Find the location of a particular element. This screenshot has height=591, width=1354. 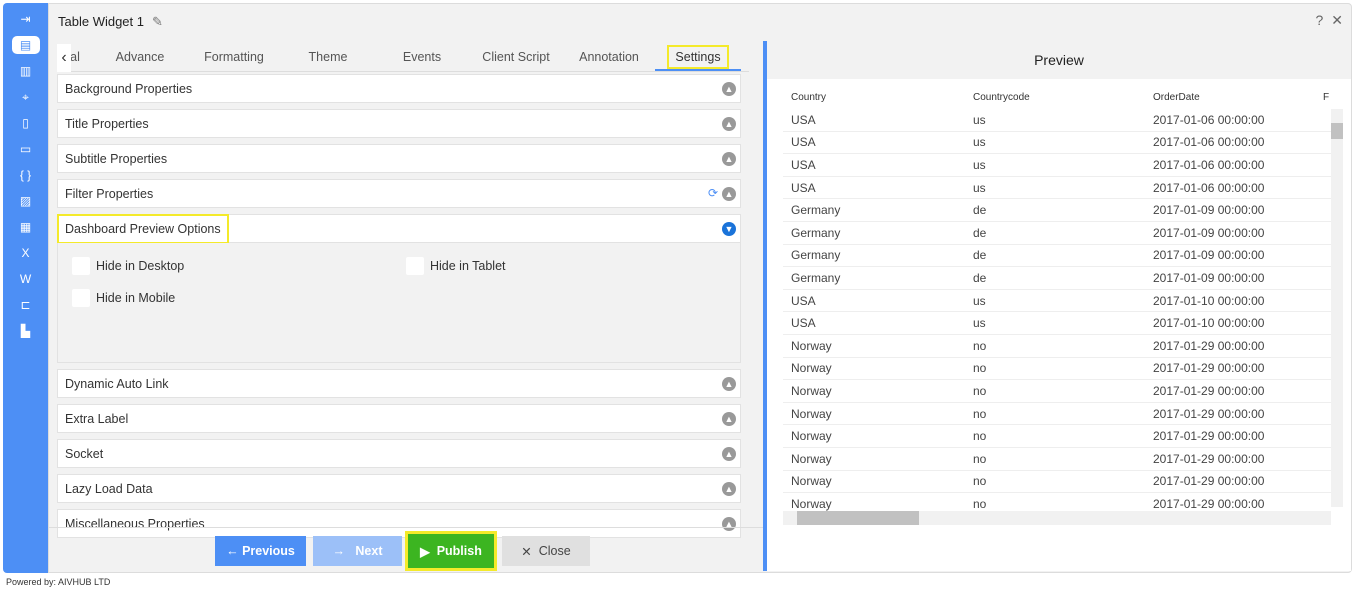

table-icon: ▤ is located at coordinates (25, 45).